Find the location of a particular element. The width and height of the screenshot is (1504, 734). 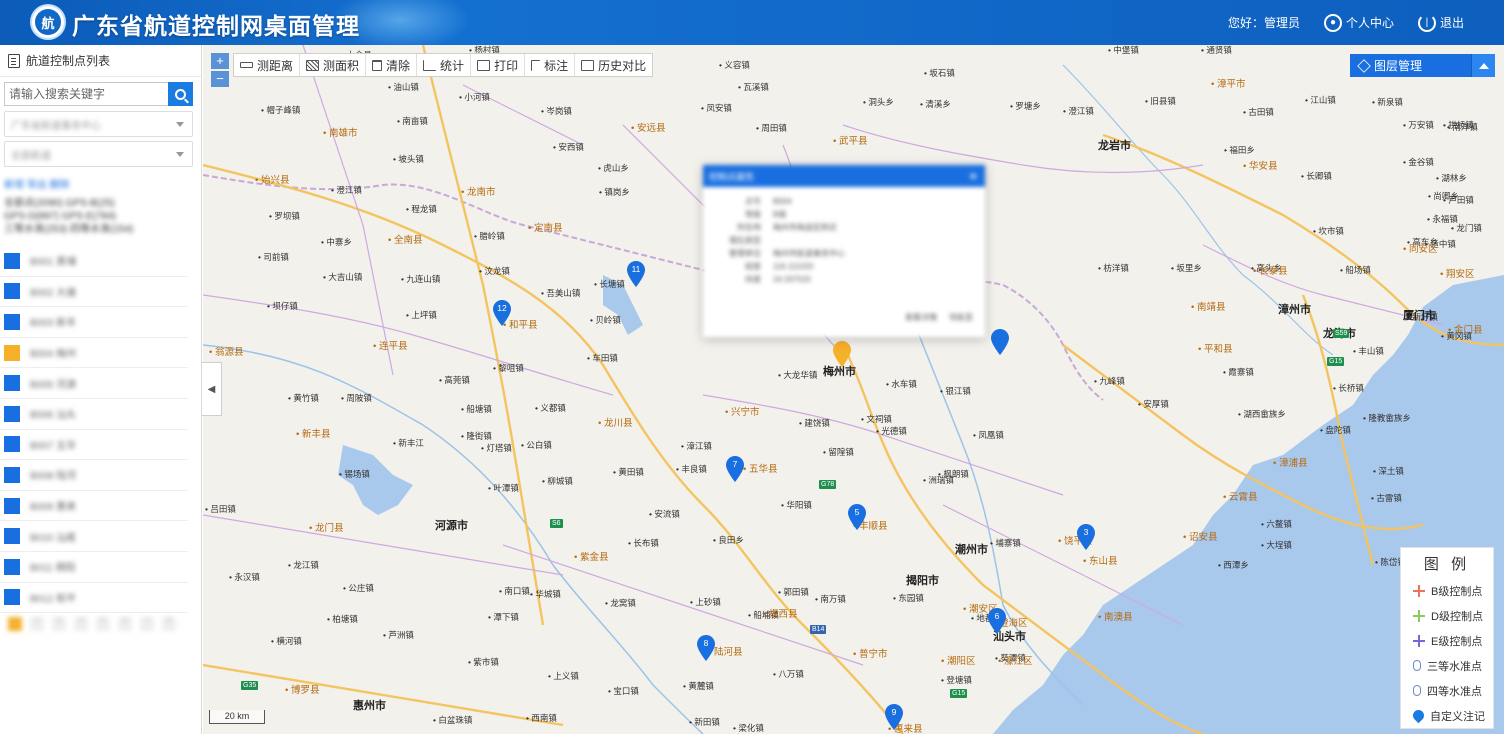

sidebar-title: 航道控制点列表 is located at coordinates (68, 61).